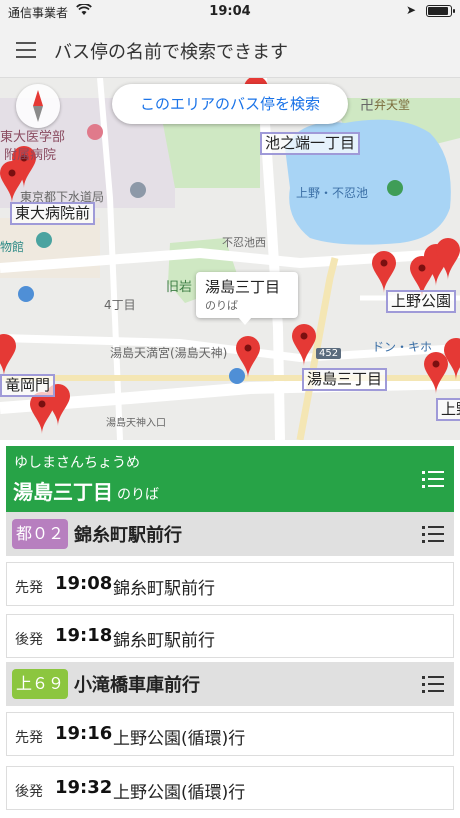 This screenshot has height=818, width=460. Describe the element at coordinates (12, 247) in the screenshot. I see `poi-museum: 物館` at that location.